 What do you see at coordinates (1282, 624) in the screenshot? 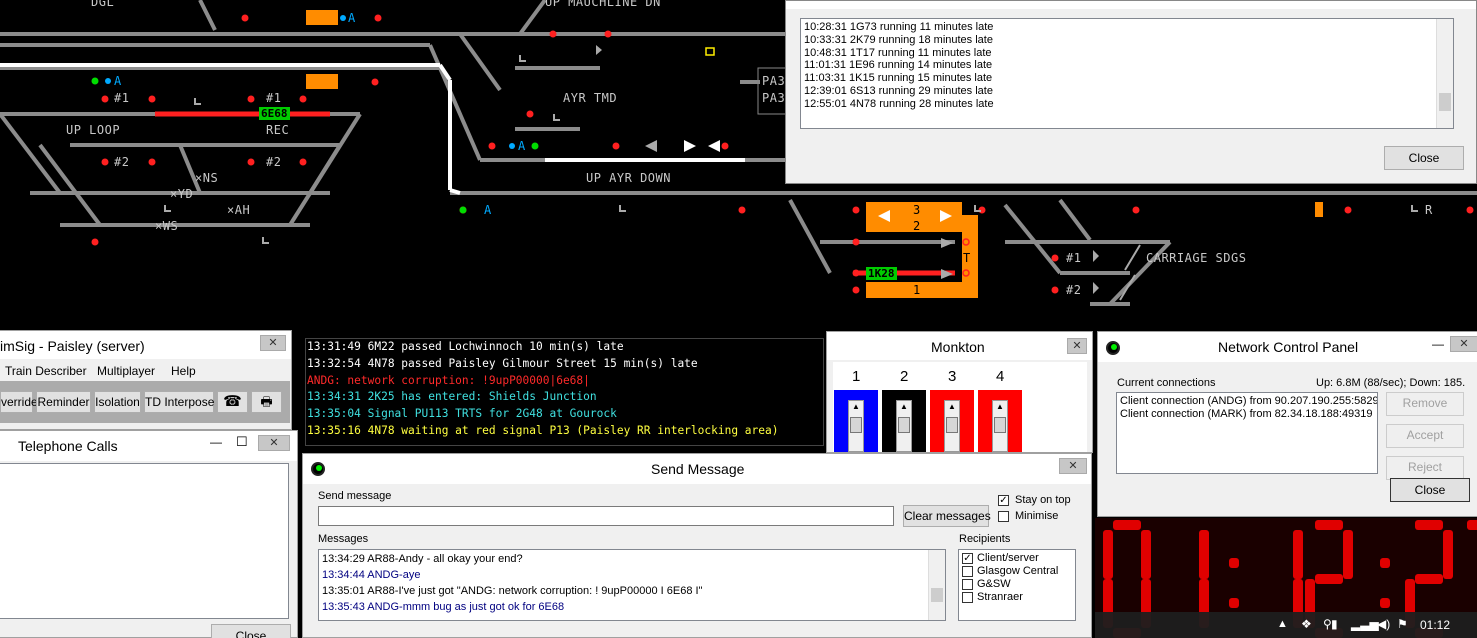
I see `tray-up-arrow-icon: ▲` at bounding box center [1282, 624].